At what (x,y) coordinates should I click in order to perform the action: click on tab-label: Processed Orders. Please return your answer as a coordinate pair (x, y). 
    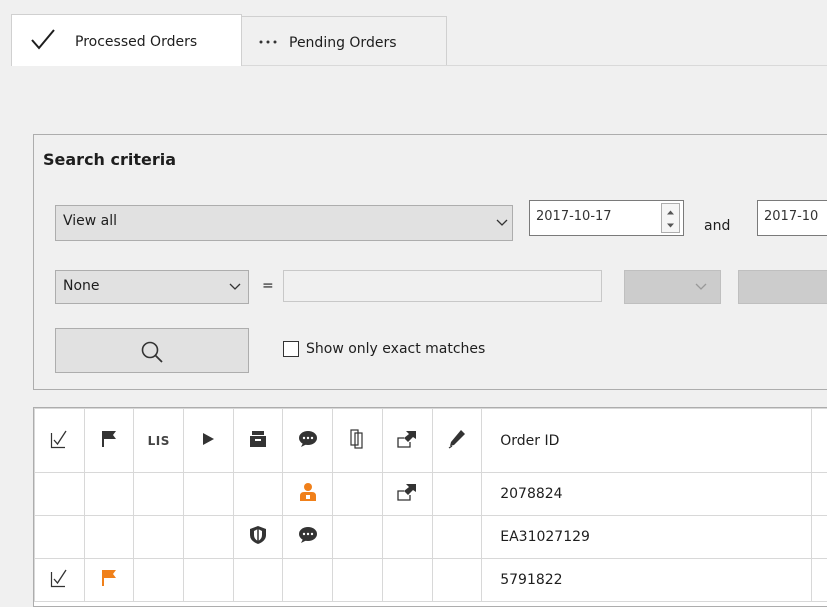
    Looking at the image, I should click on (136, 42).